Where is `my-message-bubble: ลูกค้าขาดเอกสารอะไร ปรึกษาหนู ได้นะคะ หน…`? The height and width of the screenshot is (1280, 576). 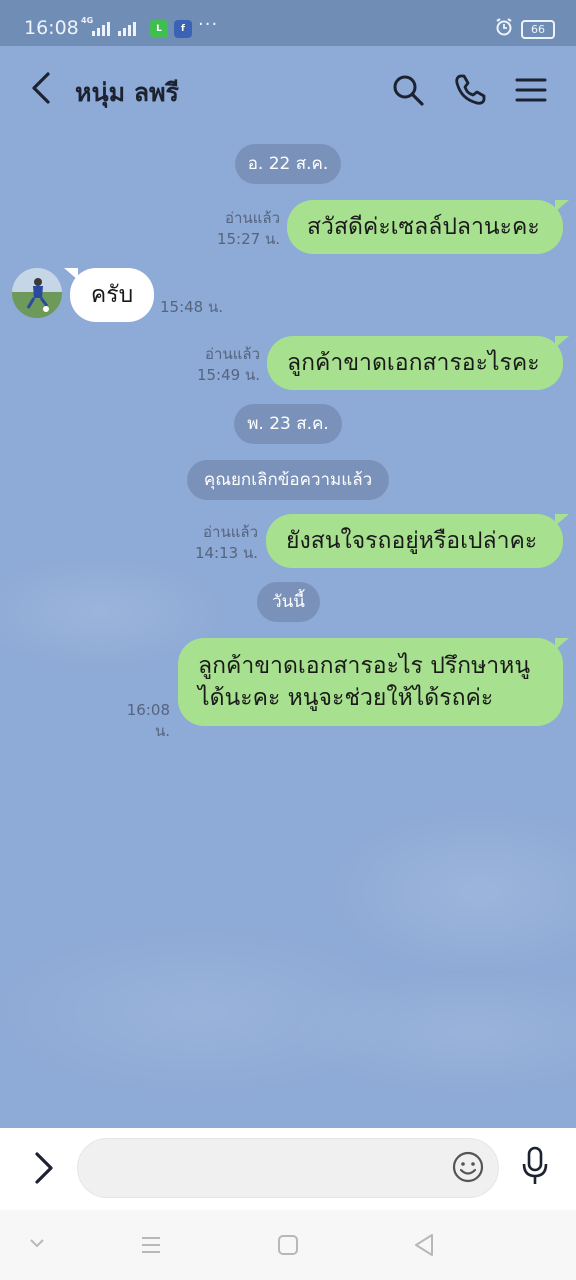 my-message-bubble: ลูกค้าขาดเอกสารอะไร ปรึกษาหนู ได้นะคะ หน… is located at coordinates (373, 682).